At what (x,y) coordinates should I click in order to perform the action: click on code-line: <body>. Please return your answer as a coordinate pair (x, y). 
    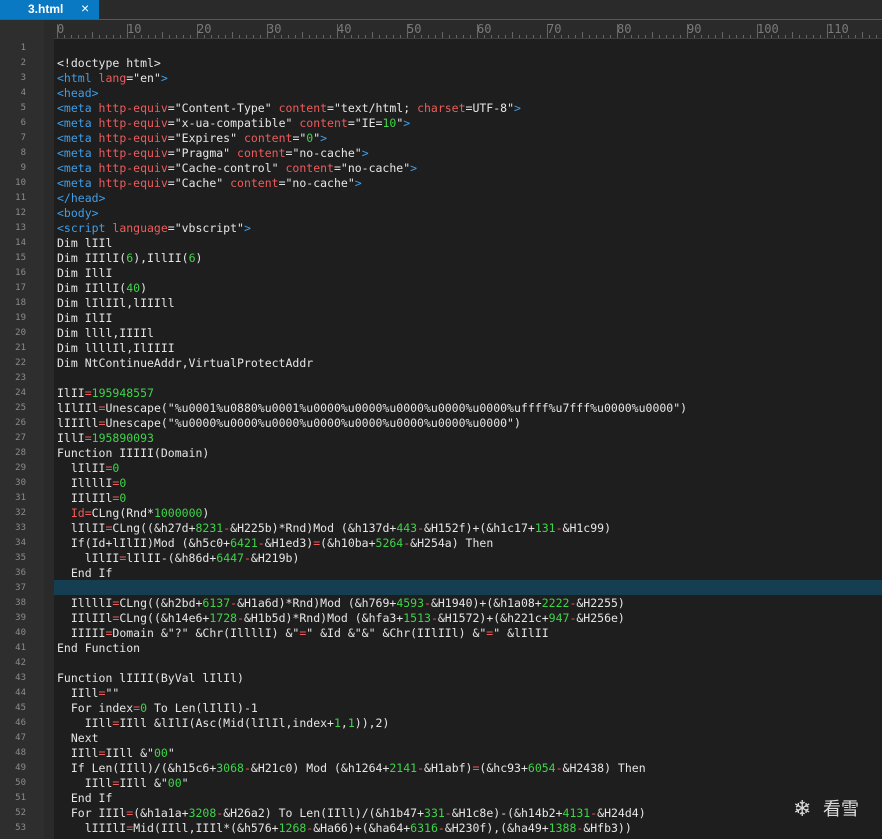
    Looking at the image, I should click on (78, 213).